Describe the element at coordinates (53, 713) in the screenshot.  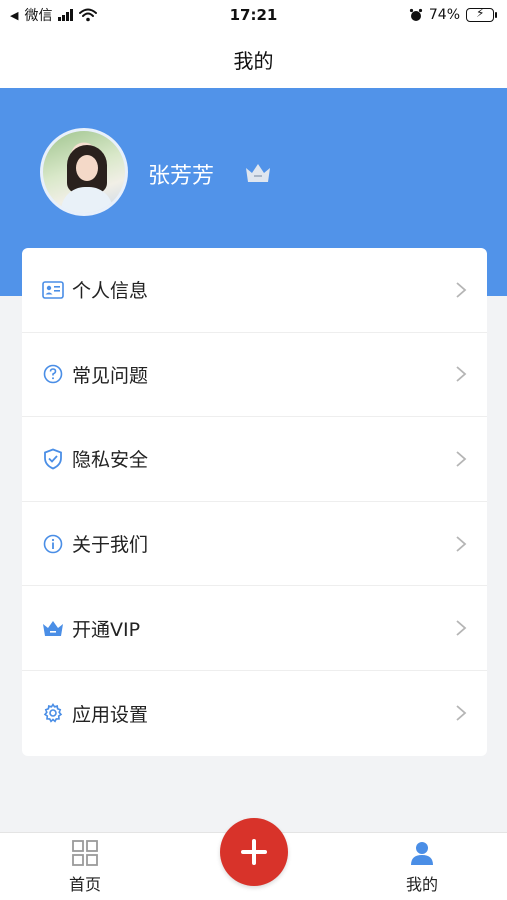
I see `gear-icon` at that location.